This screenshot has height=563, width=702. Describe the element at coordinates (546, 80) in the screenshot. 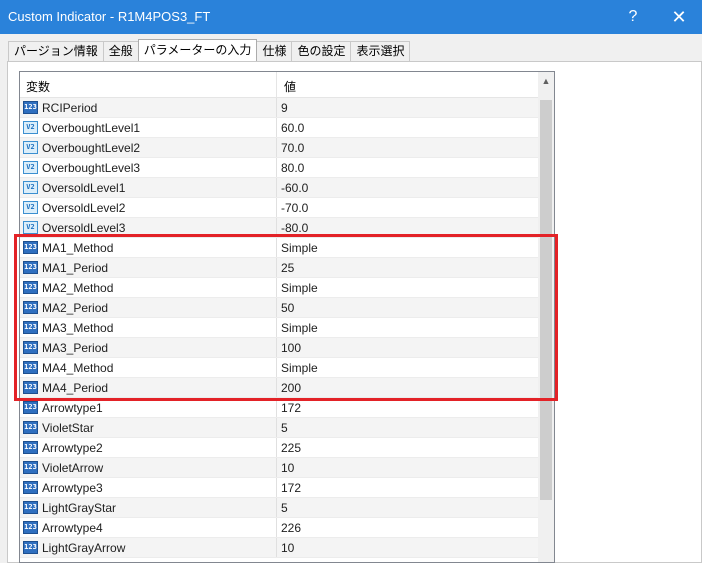

I see `scroll-up-icon: ▲` at that location.